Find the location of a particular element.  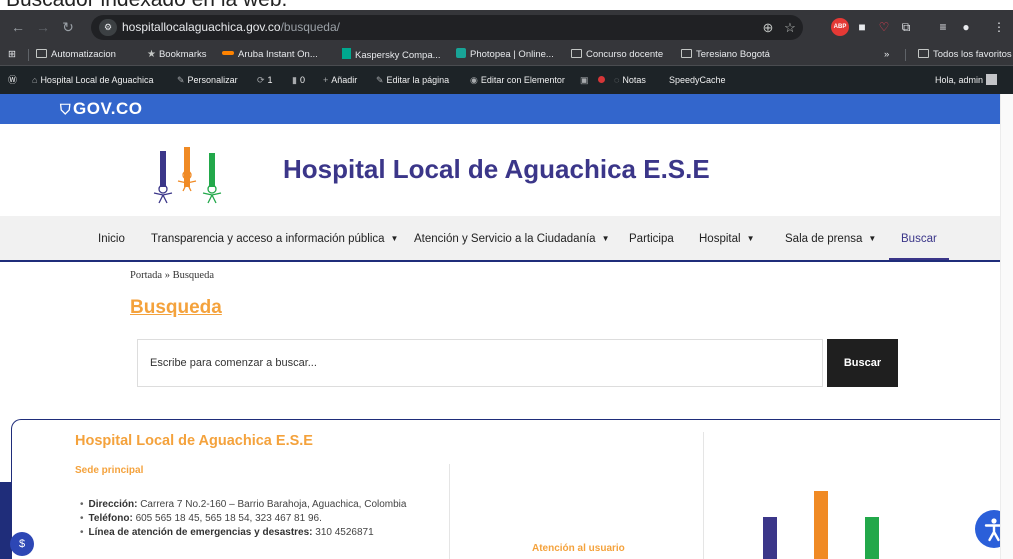

menu-kebab-icon: ⋮ is located at coordinates (999, 27).